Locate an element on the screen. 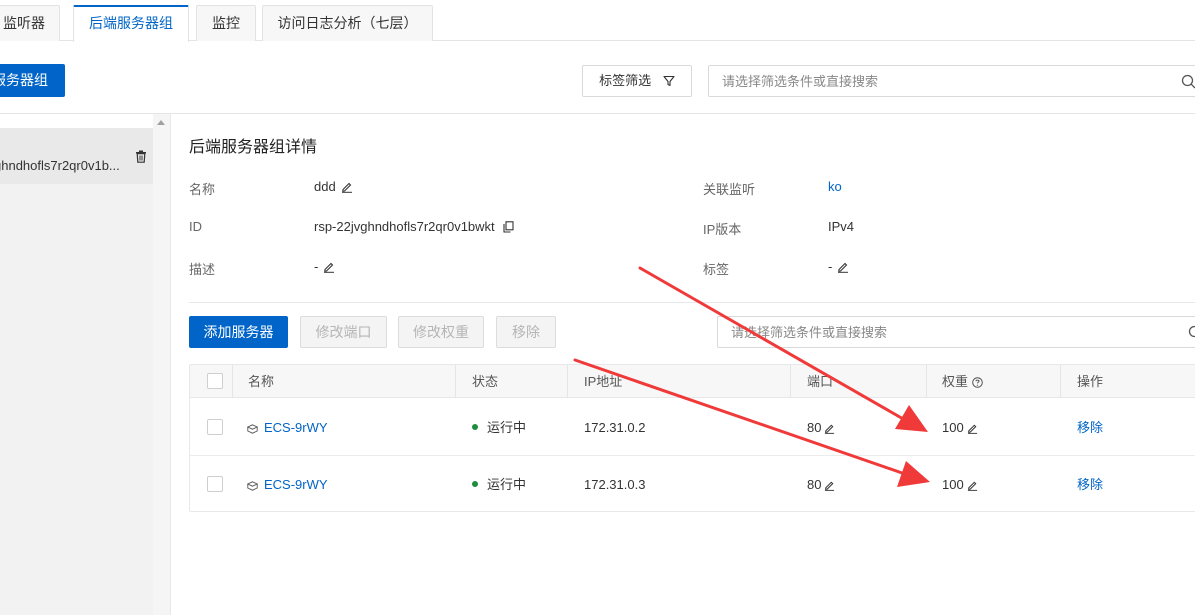 This screenshot has width=1195, height=615. table-row: ECS-9rWY 运行中 172.31.0.2 80 100 移除 is located at coordinates (692, 427).